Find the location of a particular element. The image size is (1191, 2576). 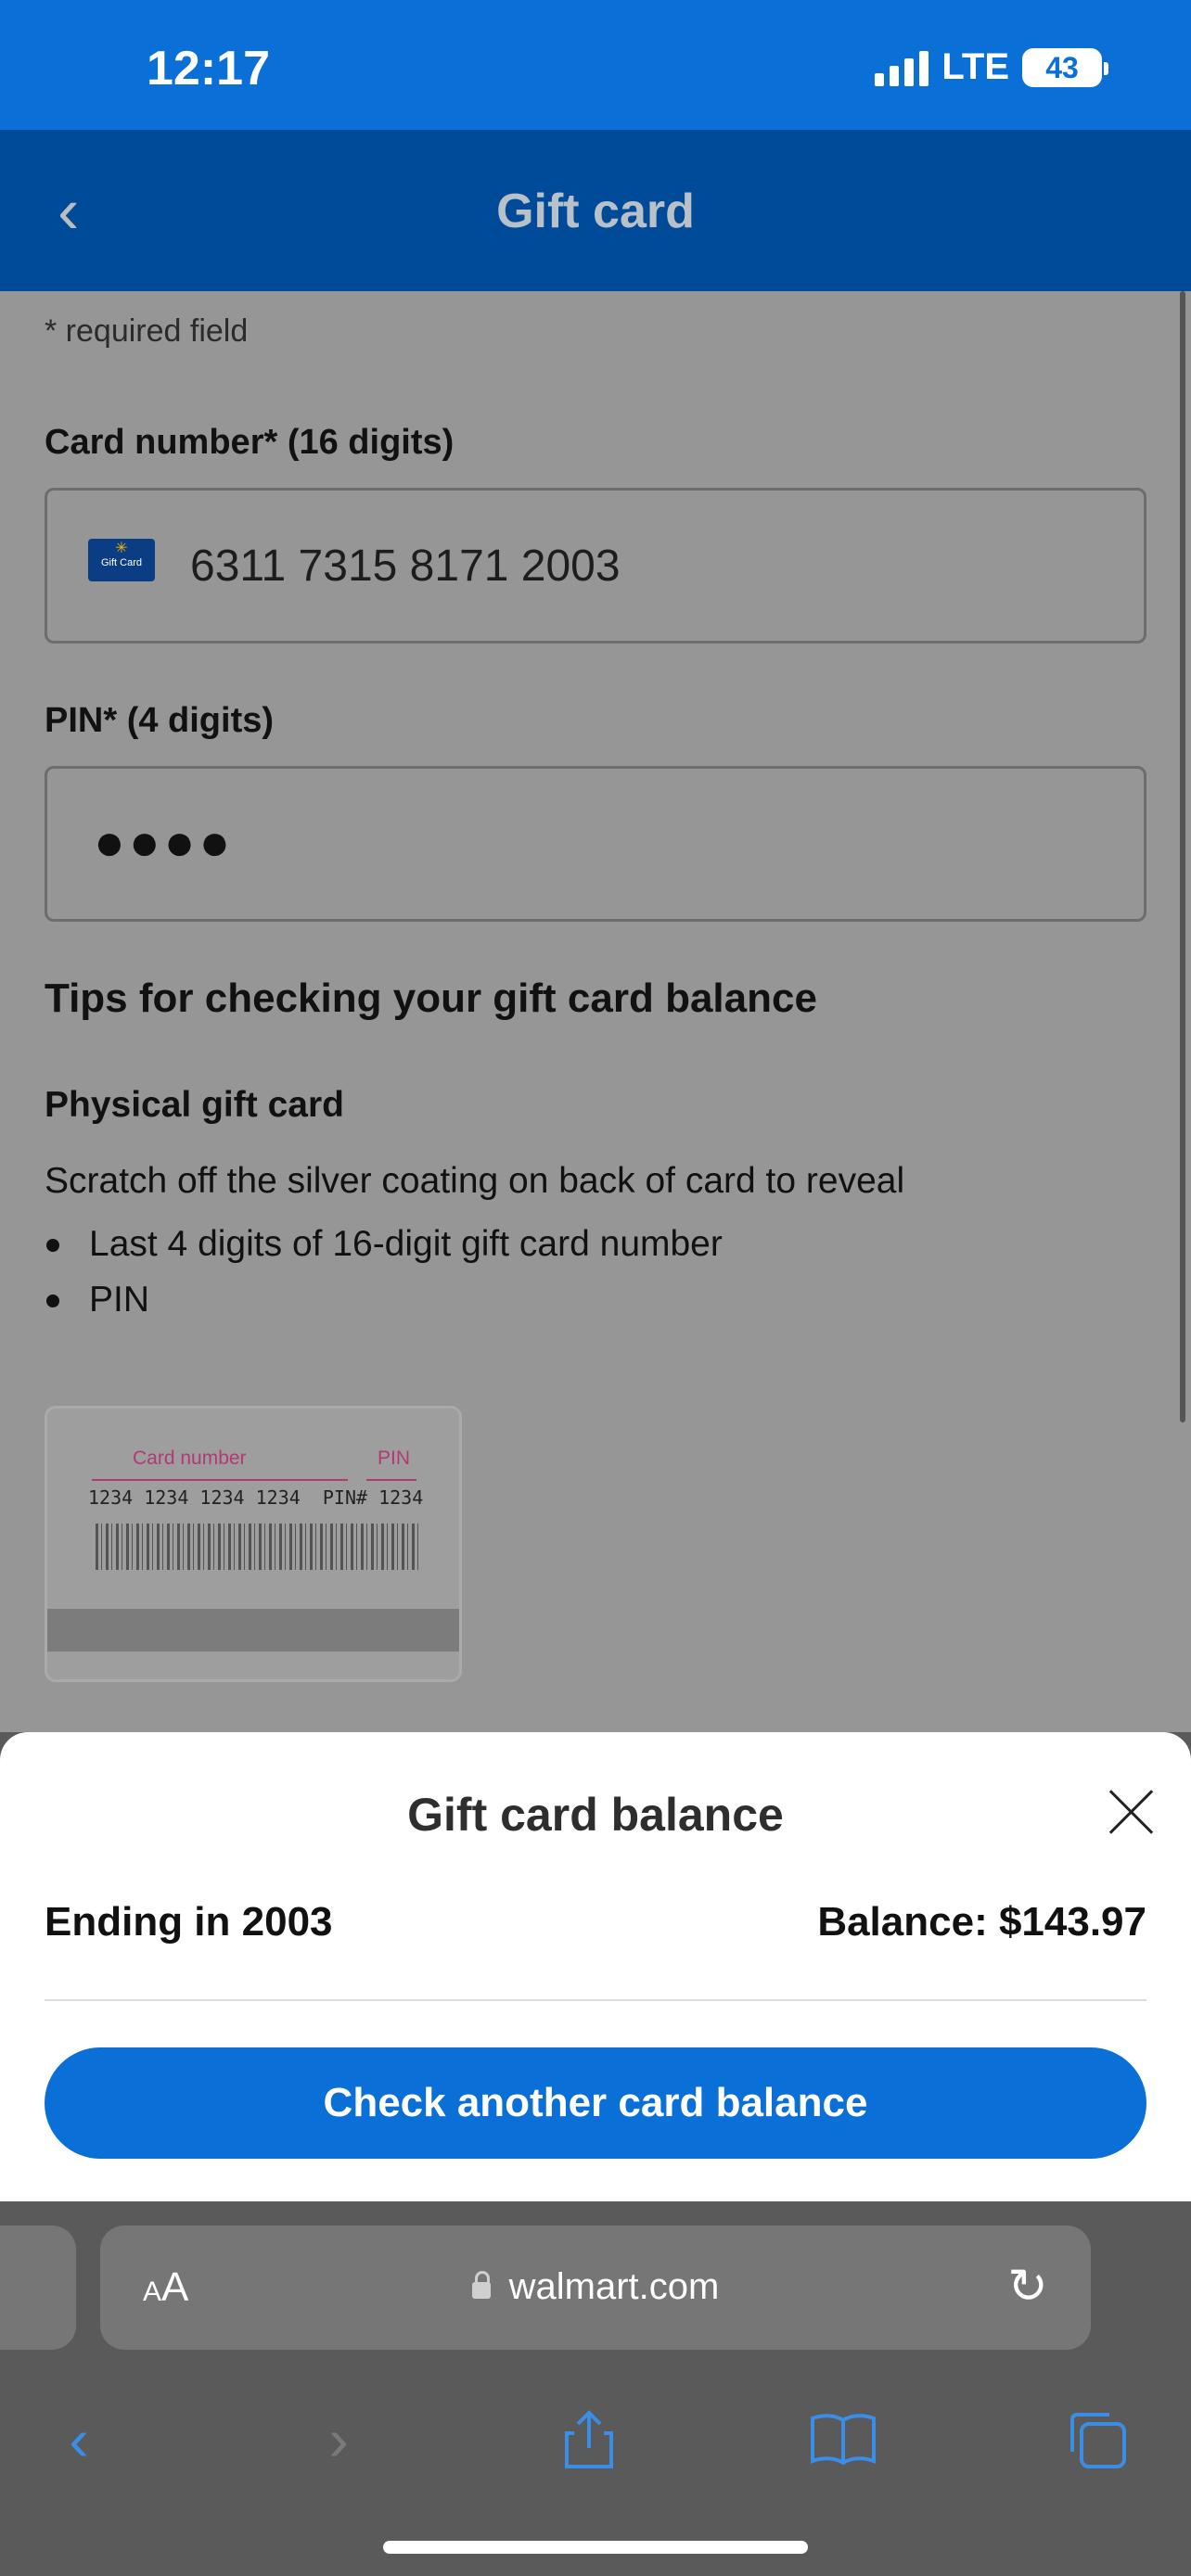

illustration-pin-label: PIN is located at coordinates (394, 1458).